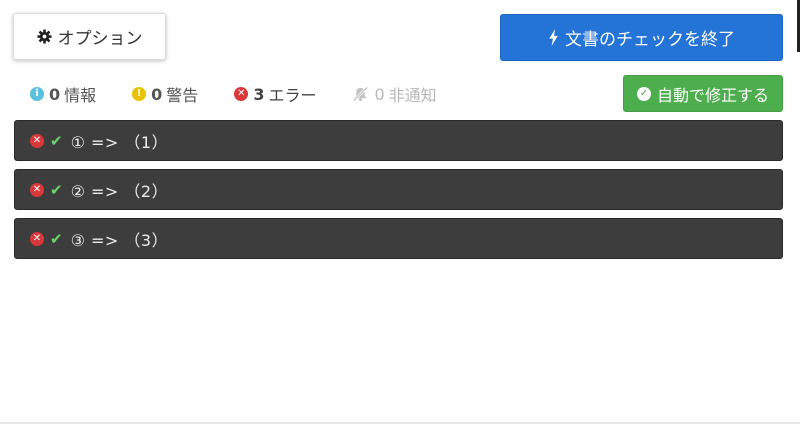  Describe the element at coordinates (292, 95) in the screenshot. I see `error-label: エラー` at that location.